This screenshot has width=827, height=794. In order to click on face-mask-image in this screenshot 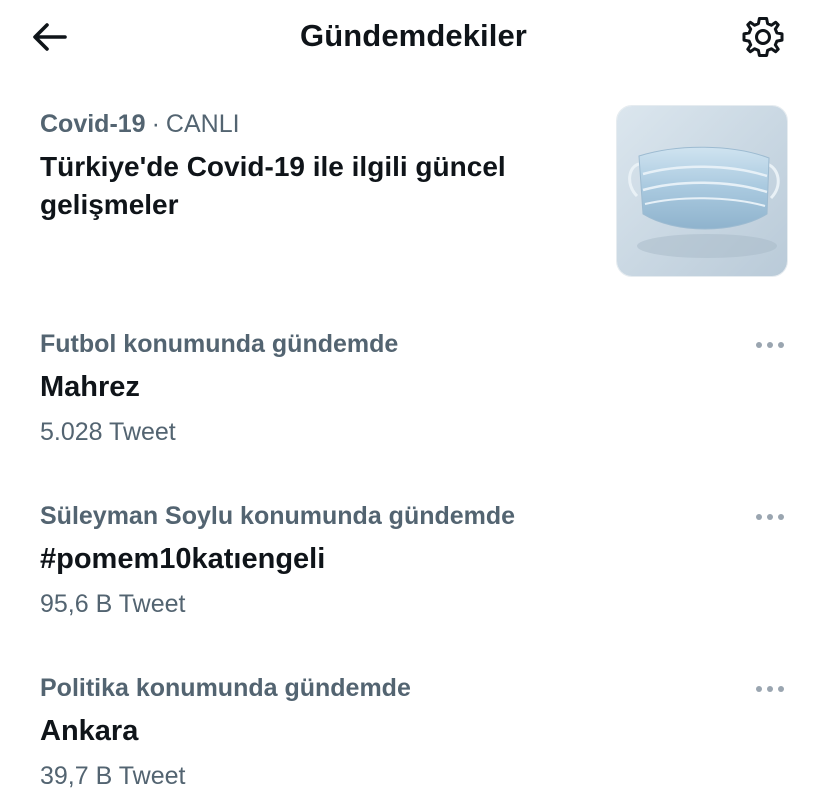, I will do `click(702, 191)`.